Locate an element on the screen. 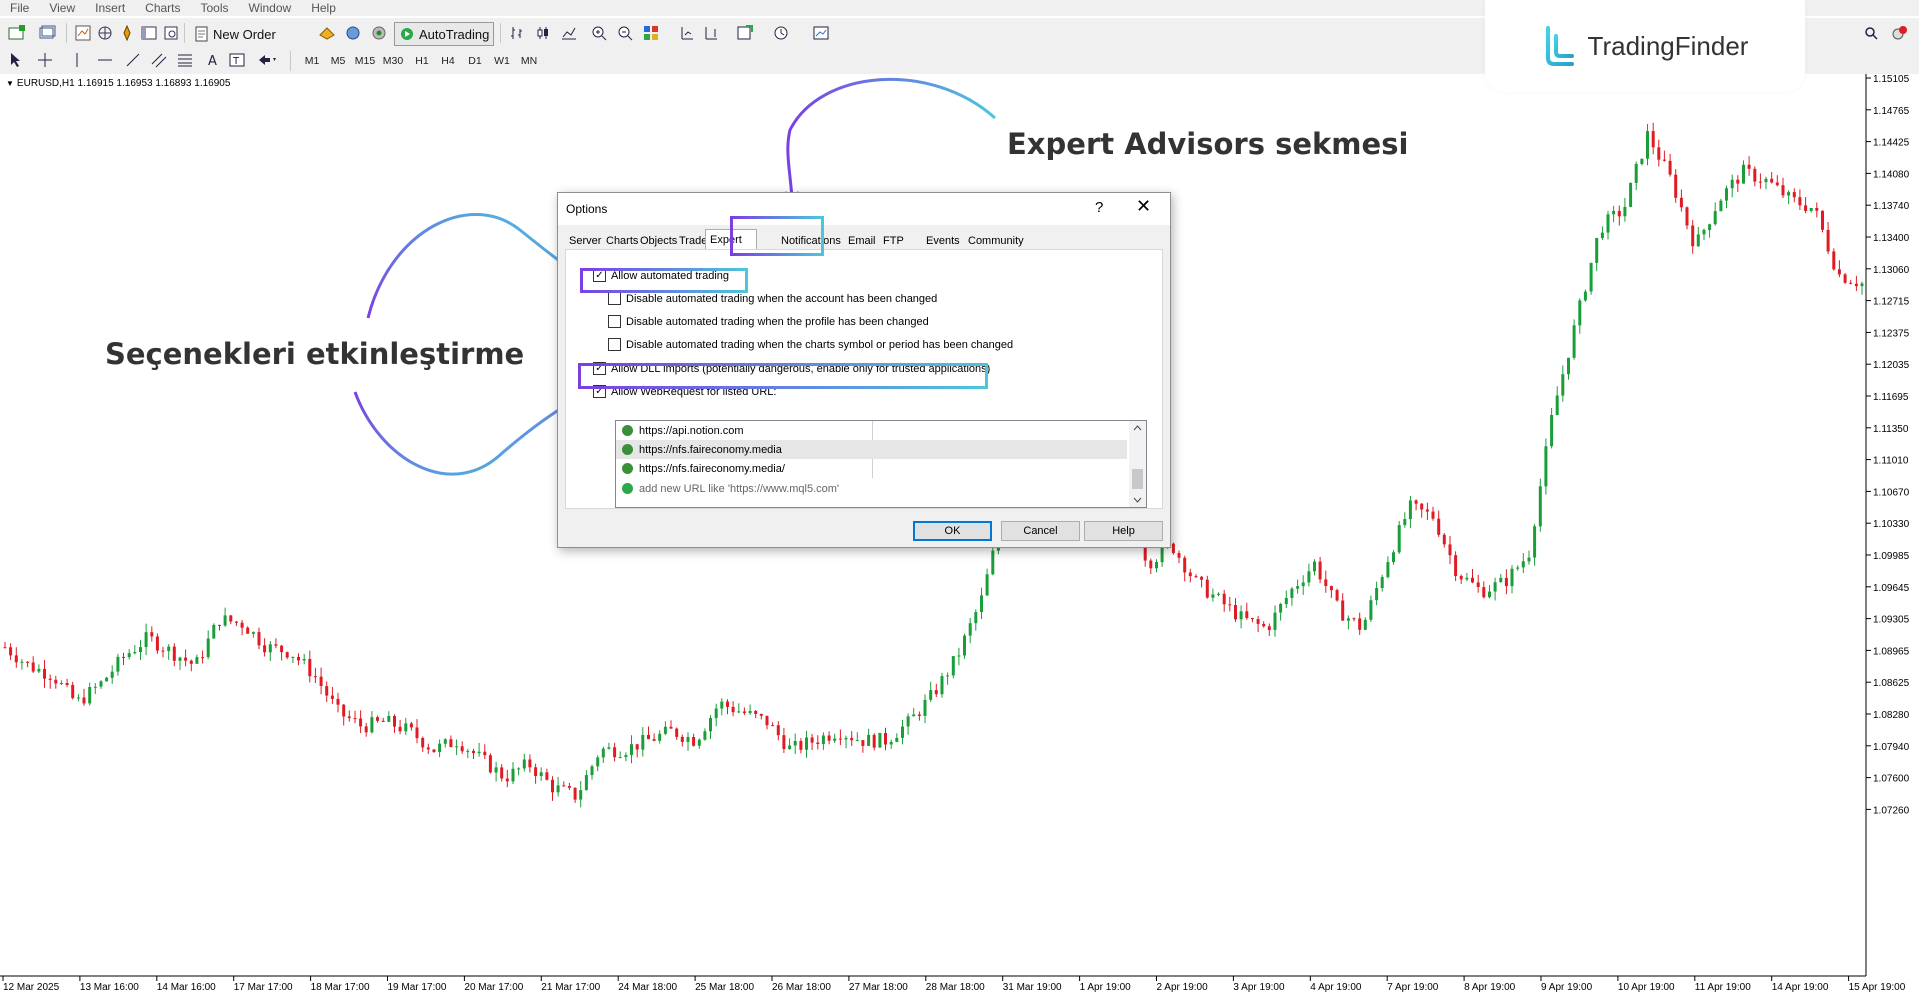 Image resolution: width=1919 pixels, height=996 pixels. add-icon is located at coordinates (627, 488).